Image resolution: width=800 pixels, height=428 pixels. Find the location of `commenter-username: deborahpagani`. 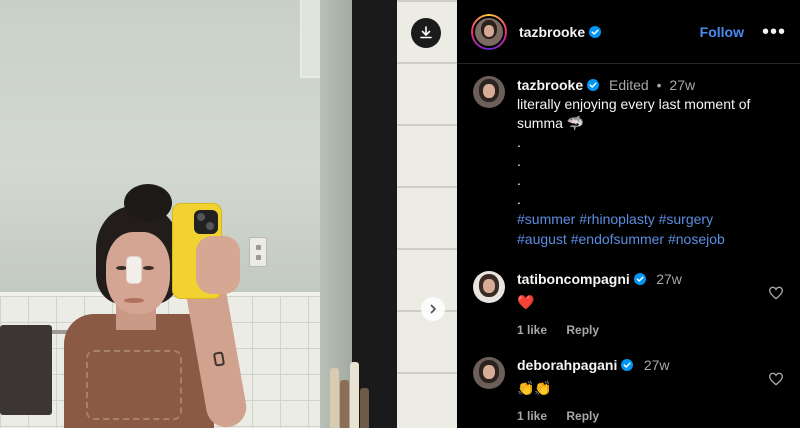

commenter-username: deborahpagani is located at coordinates (567, 365).